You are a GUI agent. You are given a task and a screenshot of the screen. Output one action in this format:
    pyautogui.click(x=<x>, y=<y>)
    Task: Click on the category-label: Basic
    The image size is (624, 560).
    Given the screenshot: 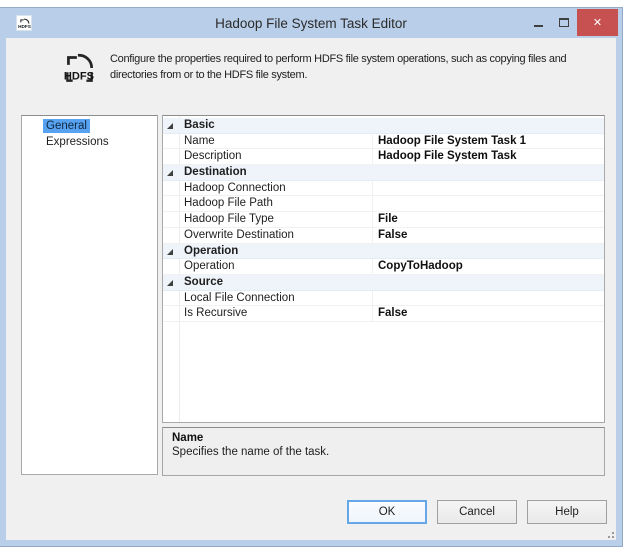 What is the action you would take?
    pyautogui.click(x=199, y=125)
    